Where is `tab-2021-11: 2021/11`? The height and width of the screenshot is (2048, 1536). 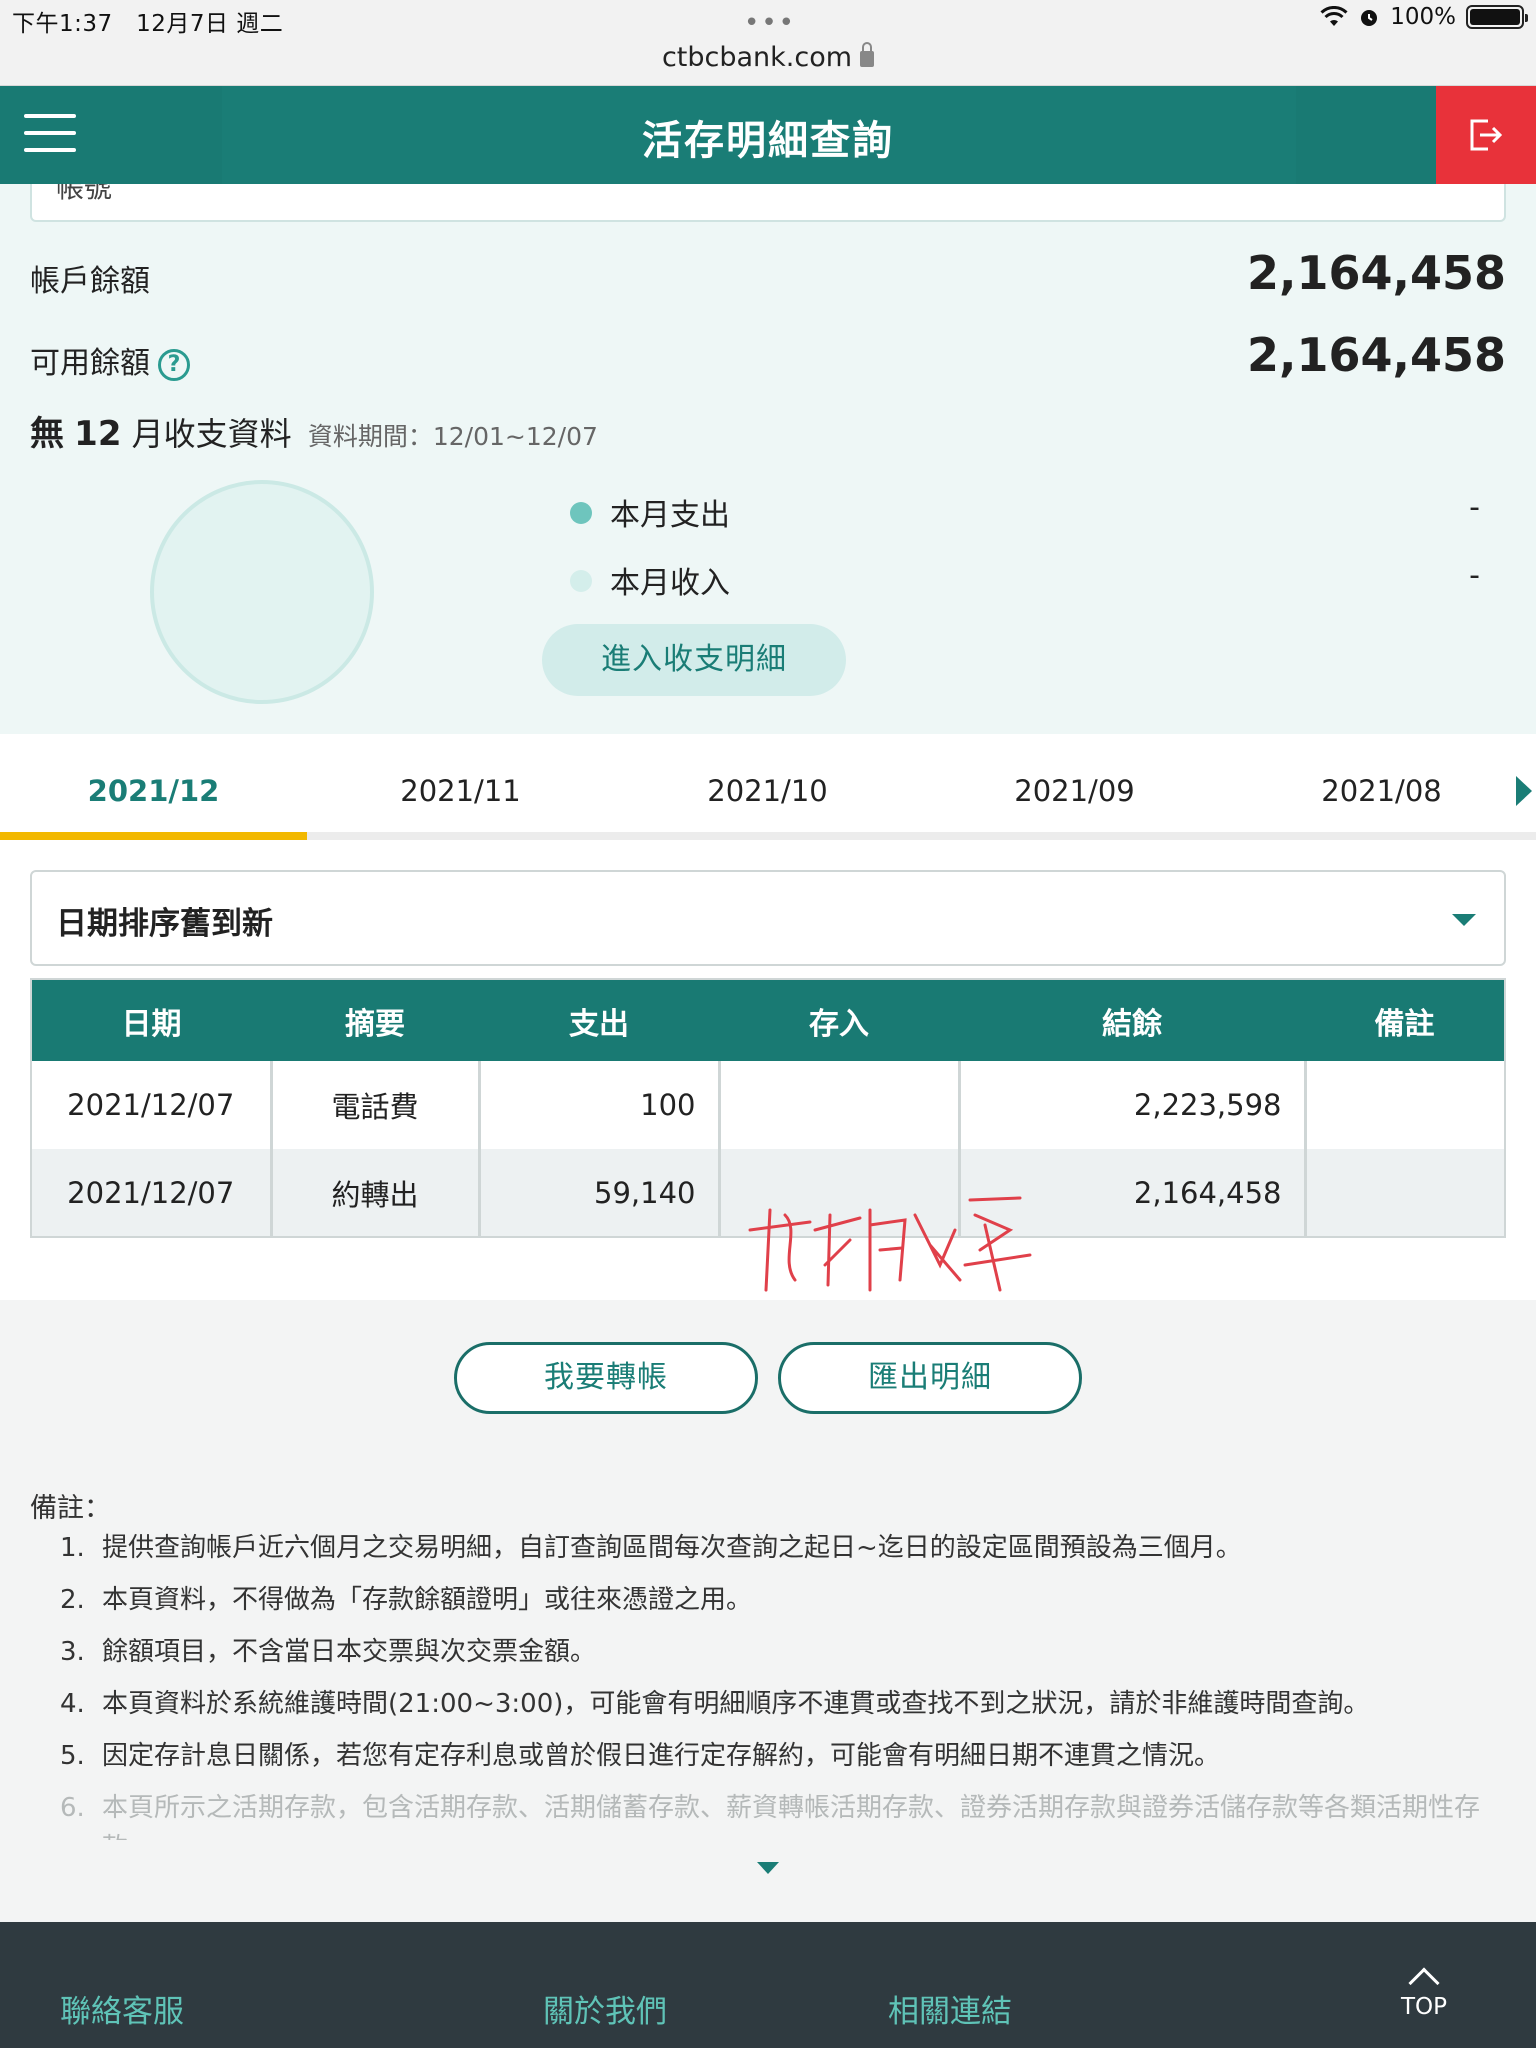 tab-2021-11: 2021/11 is located at coordinates (460, 791).